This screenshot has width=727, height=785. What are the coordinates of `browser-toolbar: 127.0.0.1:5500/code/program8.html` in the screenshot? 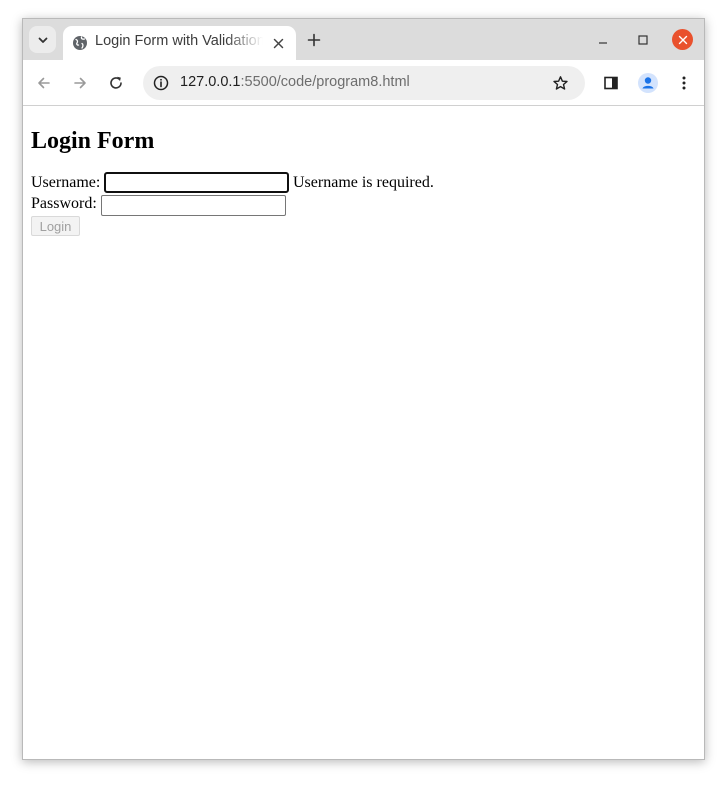 It's located at (363, 83).